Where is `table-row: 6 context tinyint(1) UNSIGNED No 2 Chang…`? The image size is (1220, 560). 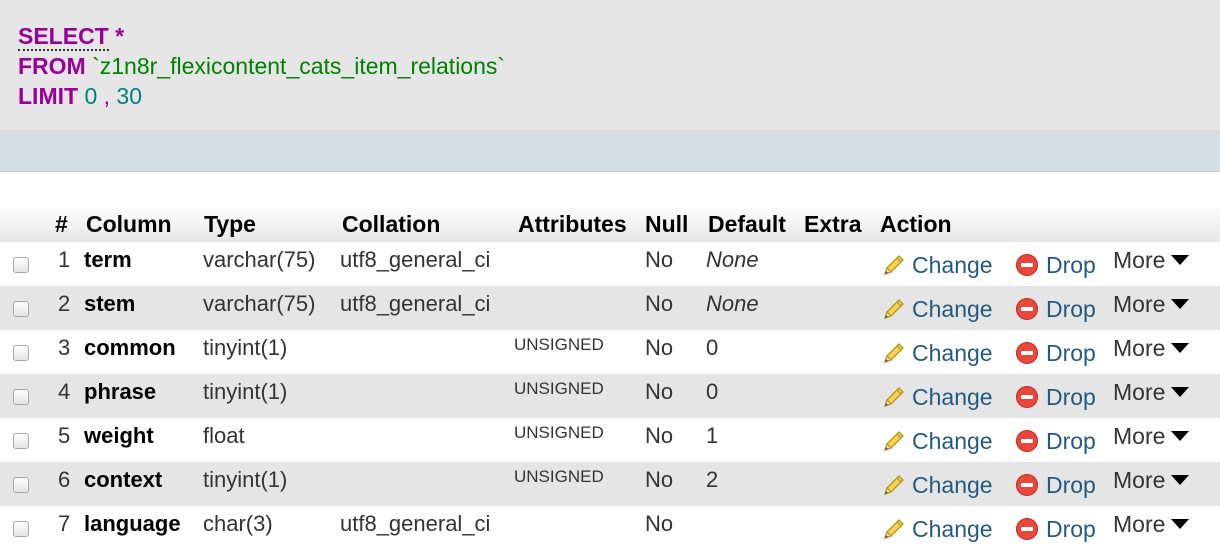 table-row: 6 context tinyint(1) UNSIGNED No 2 Chang… is located at coordinates (610, 484).